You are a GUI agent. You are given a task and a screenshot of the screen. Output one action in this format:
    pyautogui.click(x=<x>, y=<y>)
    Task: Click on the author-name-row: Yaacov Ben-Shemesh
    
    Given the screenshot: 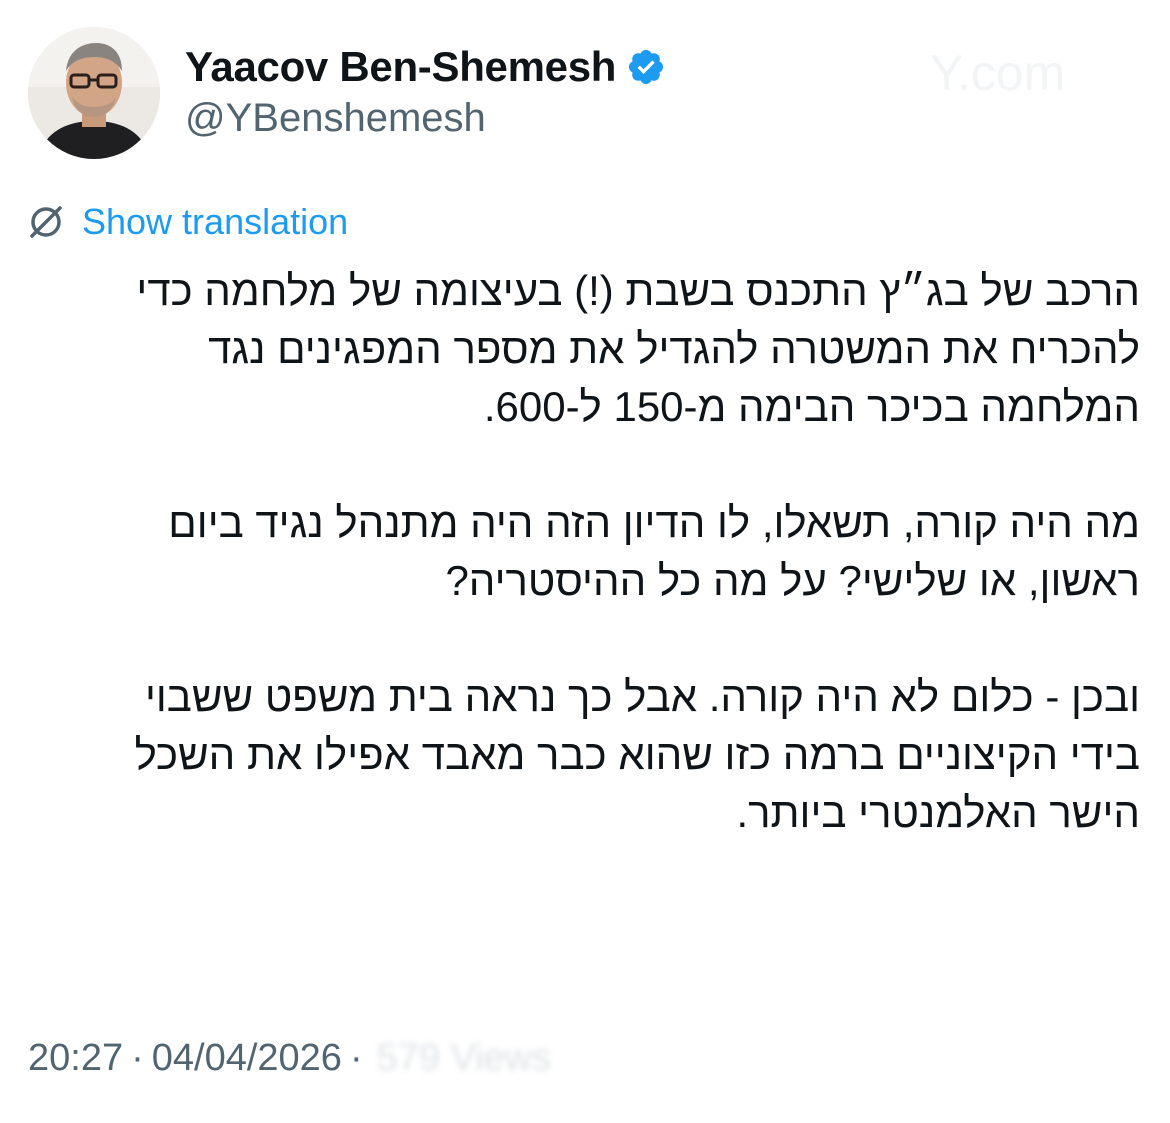 What is the action you would take?
    pyautogui.click(x=425, y=67)
    